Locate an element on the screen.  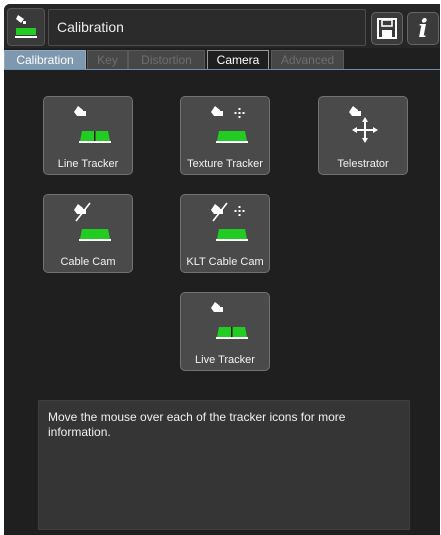
cable-cam-button: Cable Cam is located at coordinates (88, 233).